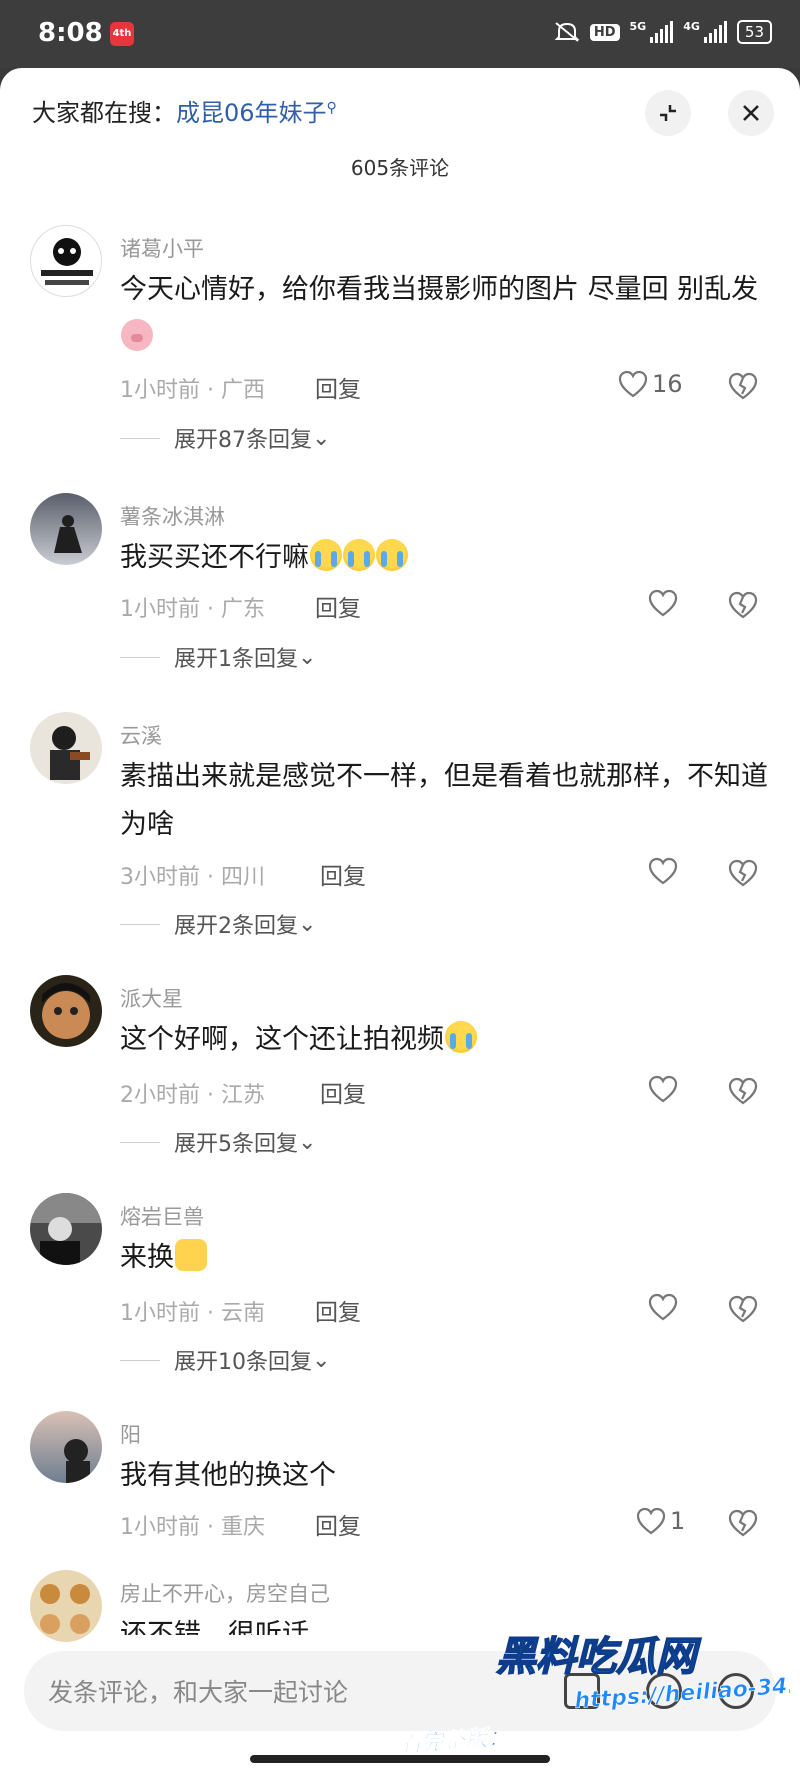  Describe the element at coordinates (191, 1255) in the screenshot. I see `hands-emoji` at that location.